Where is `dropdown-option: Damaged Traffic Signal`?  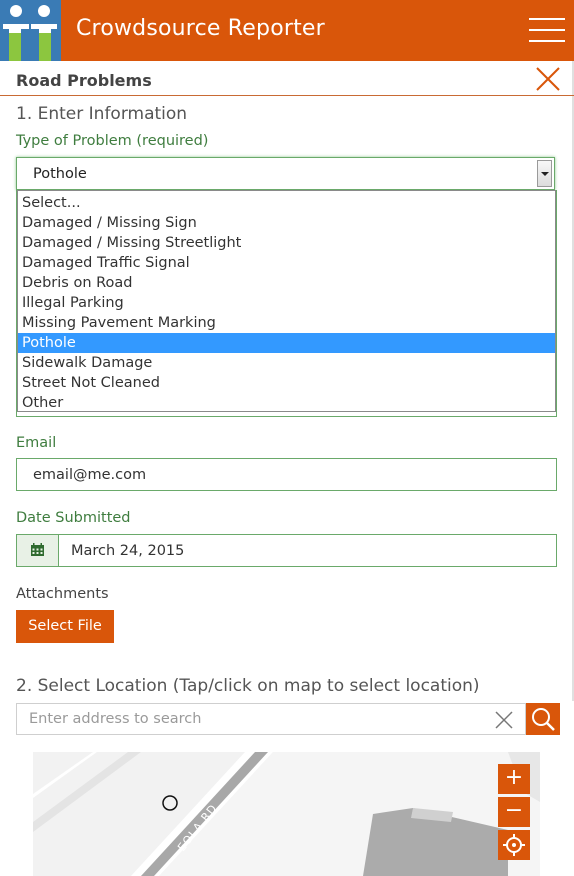
dropdown-option: Damaged Traffic Signal is located at coordinates (286, 263).